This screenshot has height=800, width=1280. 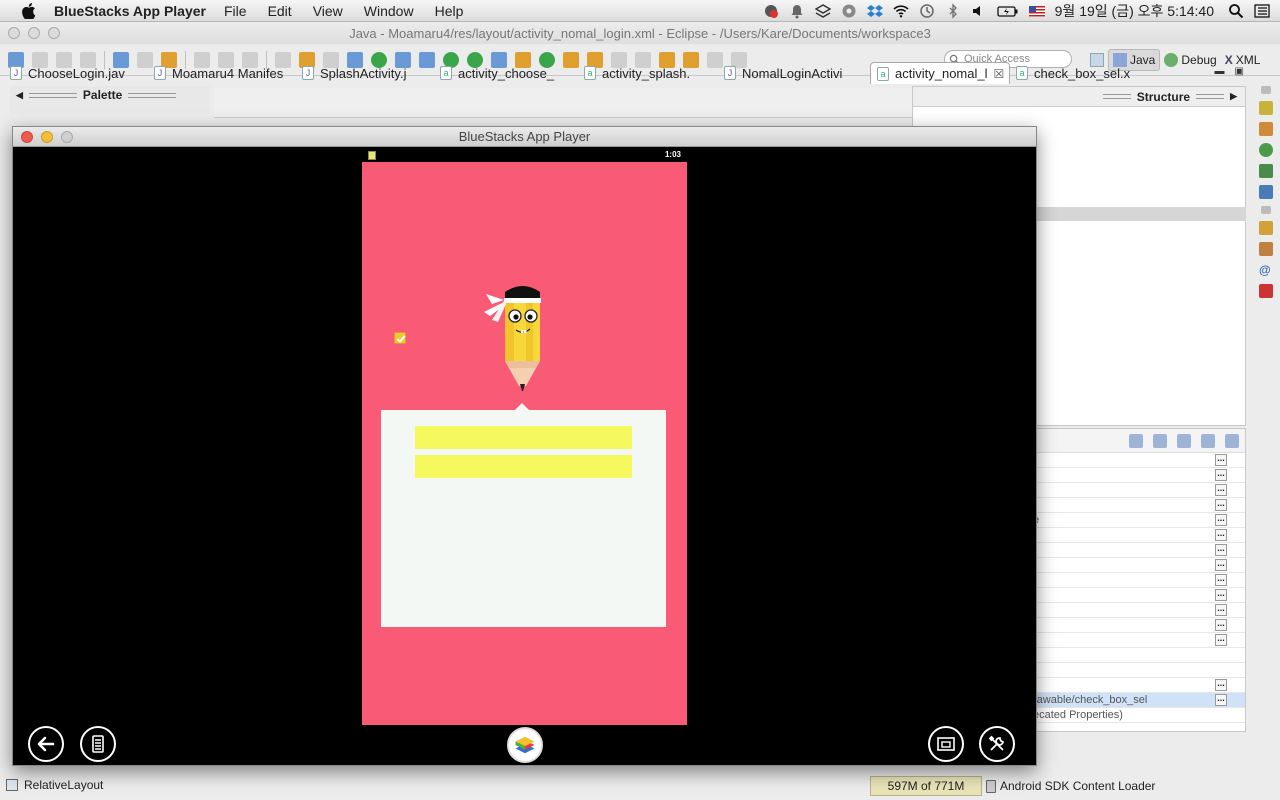 I want to click on eclipse-zoom-button, so click(x=54, y=33).